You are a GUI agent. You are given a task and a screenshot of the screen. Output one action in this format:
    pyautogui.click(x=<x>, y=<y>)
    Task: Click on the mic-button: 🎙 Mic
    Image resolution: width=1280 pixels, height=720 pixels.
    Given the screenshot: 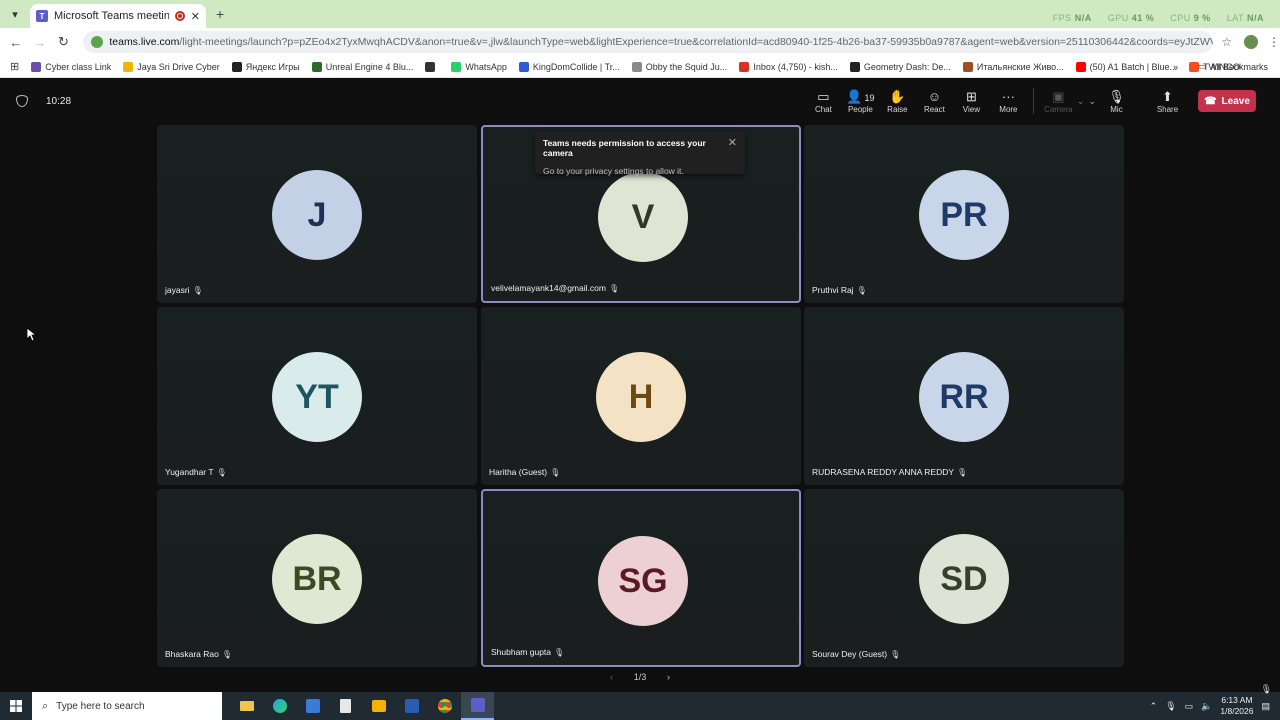 What is the action you would take?
    pyautogui.click(x=1116, y=101)
    